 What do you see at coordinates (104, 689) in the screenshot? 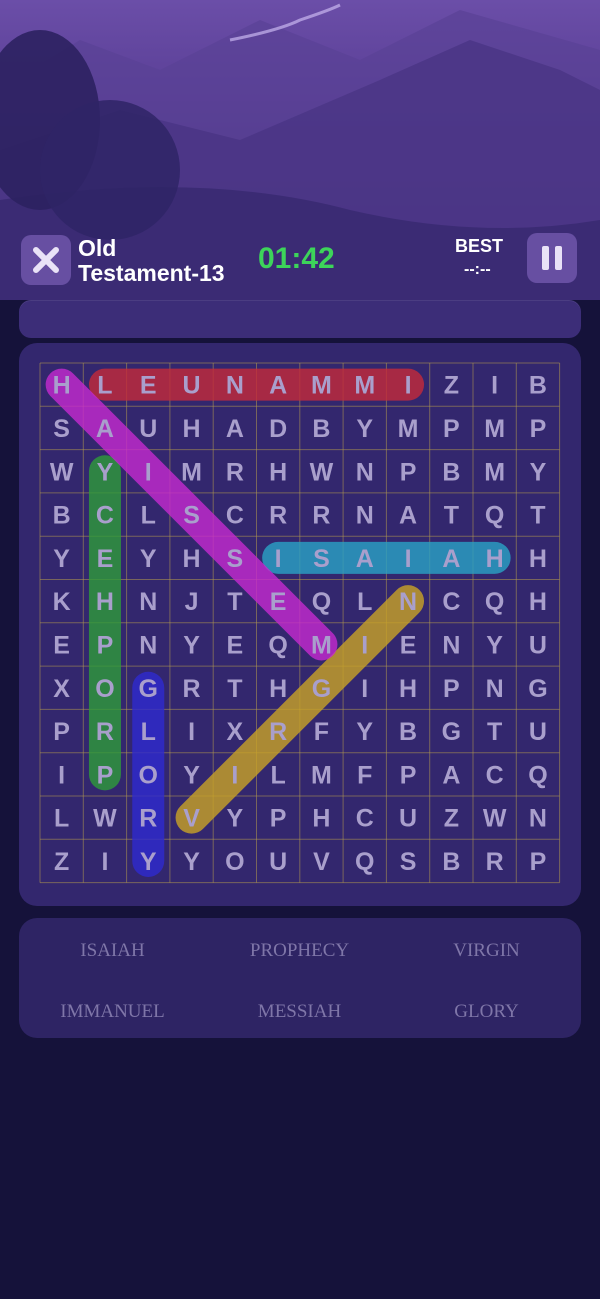
I see `grid-letter: O` at bounding box center [104, 689].